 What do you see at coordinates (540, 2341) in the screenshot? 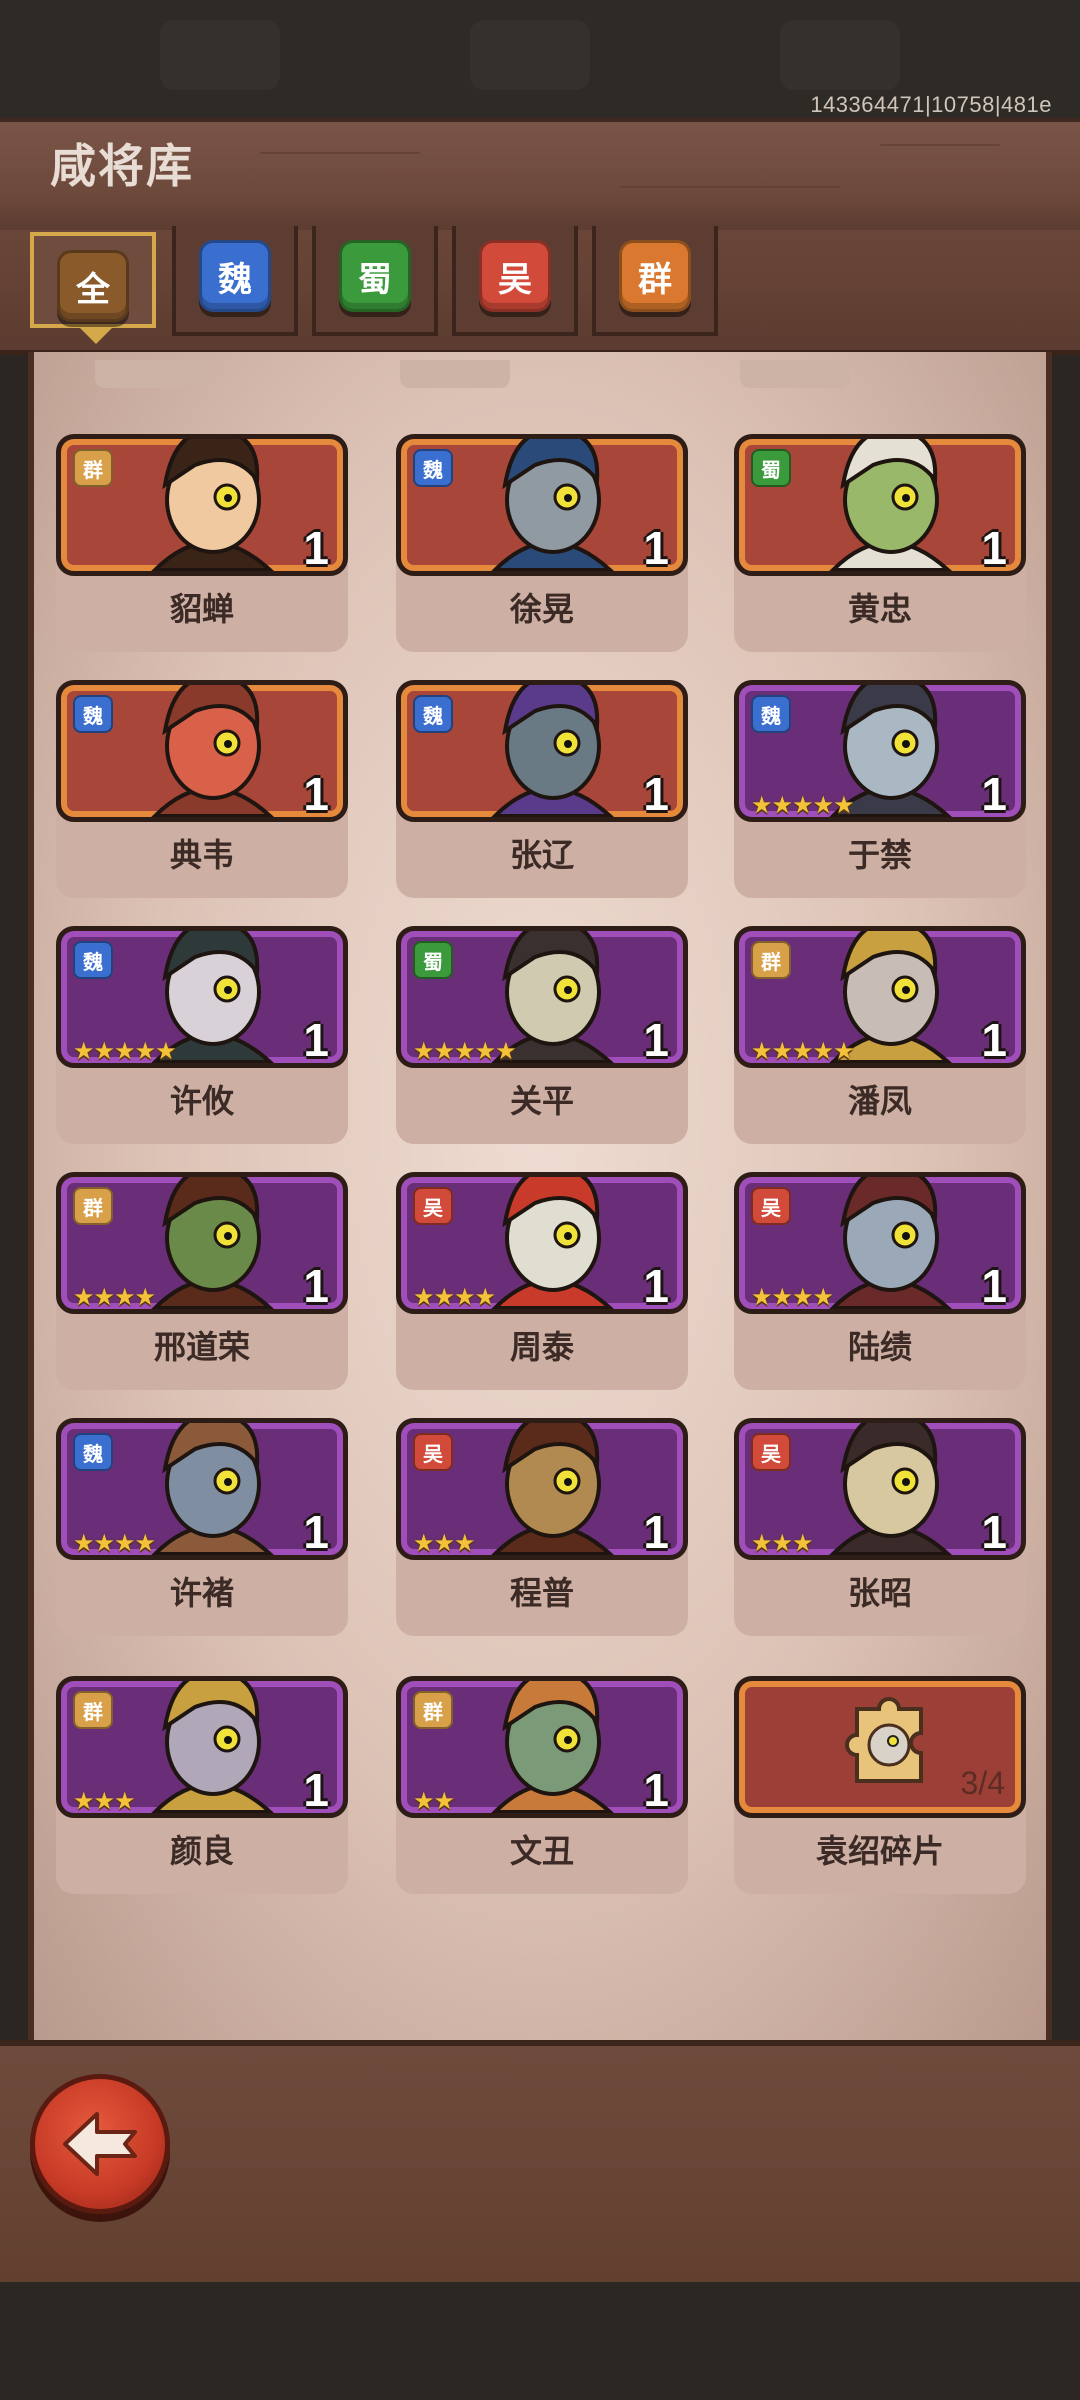
I see `bottom-safe-area` at bounding box center [540, 2341].